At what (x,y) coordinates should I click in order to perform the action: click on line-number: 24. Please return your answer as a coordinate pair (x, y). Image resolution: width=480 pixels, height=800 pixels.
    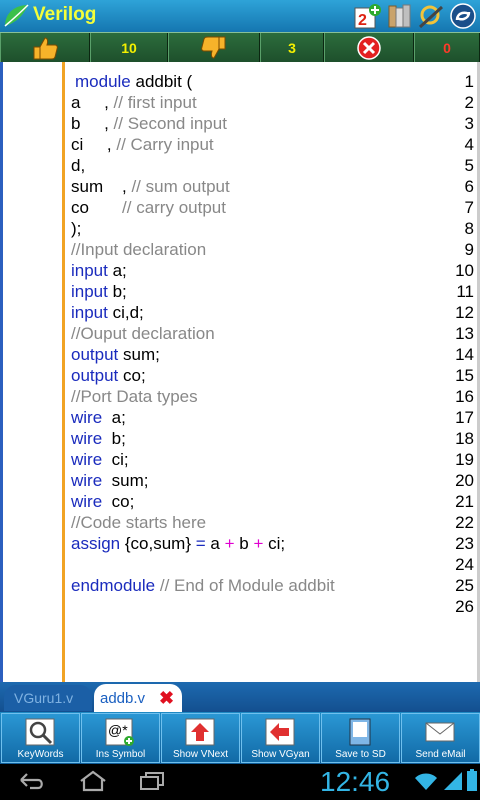
    Looking at the image, I should click on (464, 564).